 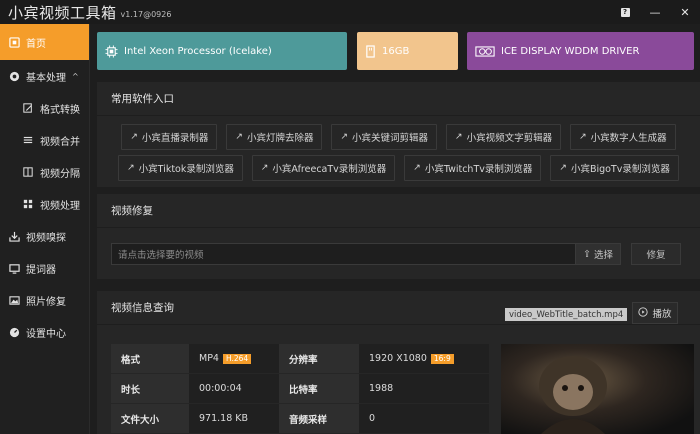 What do you see at coordinates (655, 313) in the screenshot?
I see `play-button: 播放` at bounding box center [655, 313].